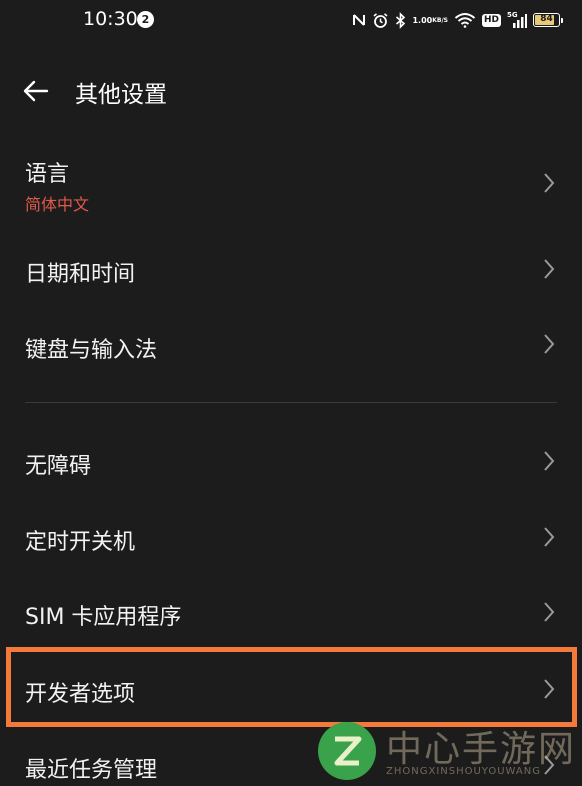 Image resolution: width=582 pixels, height=786 pixels. I want to click on setting-sim-apps-label: SIM 卡应用程序, so click(103, 617).